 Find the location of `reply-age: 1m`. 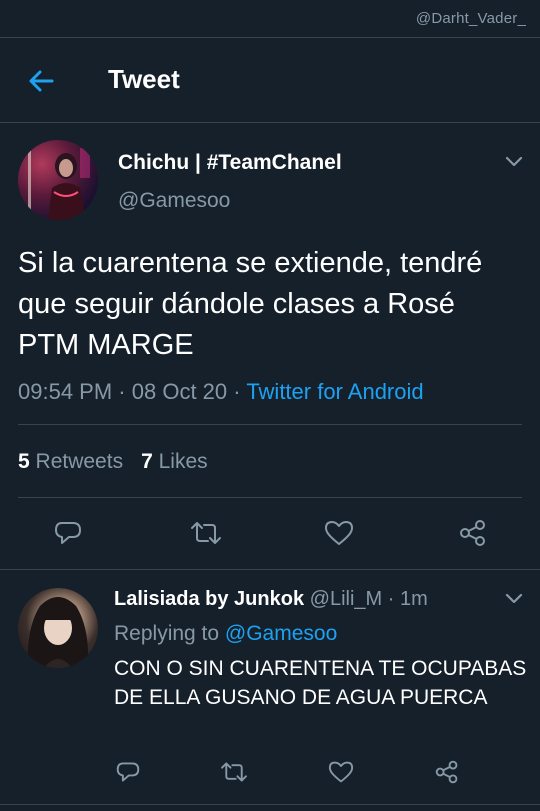

reply-age: 1m is located at coordinates (413, 599).